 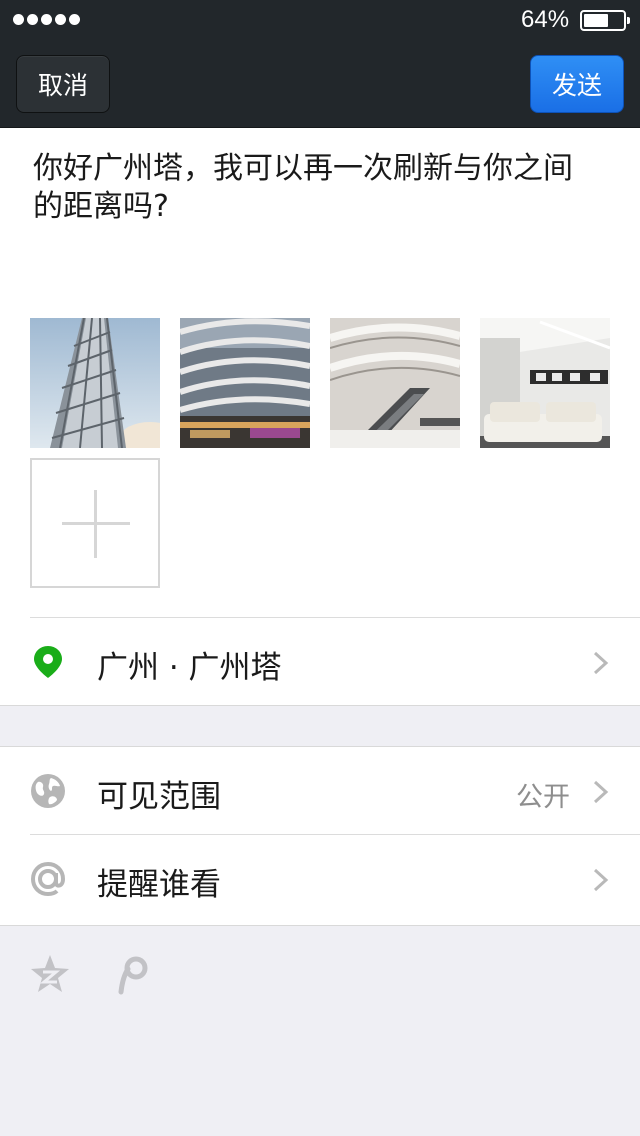 What do you see at coordinates (48, 879) in the screenshot?
I see `at-icon` at bounding box center [48, 879].